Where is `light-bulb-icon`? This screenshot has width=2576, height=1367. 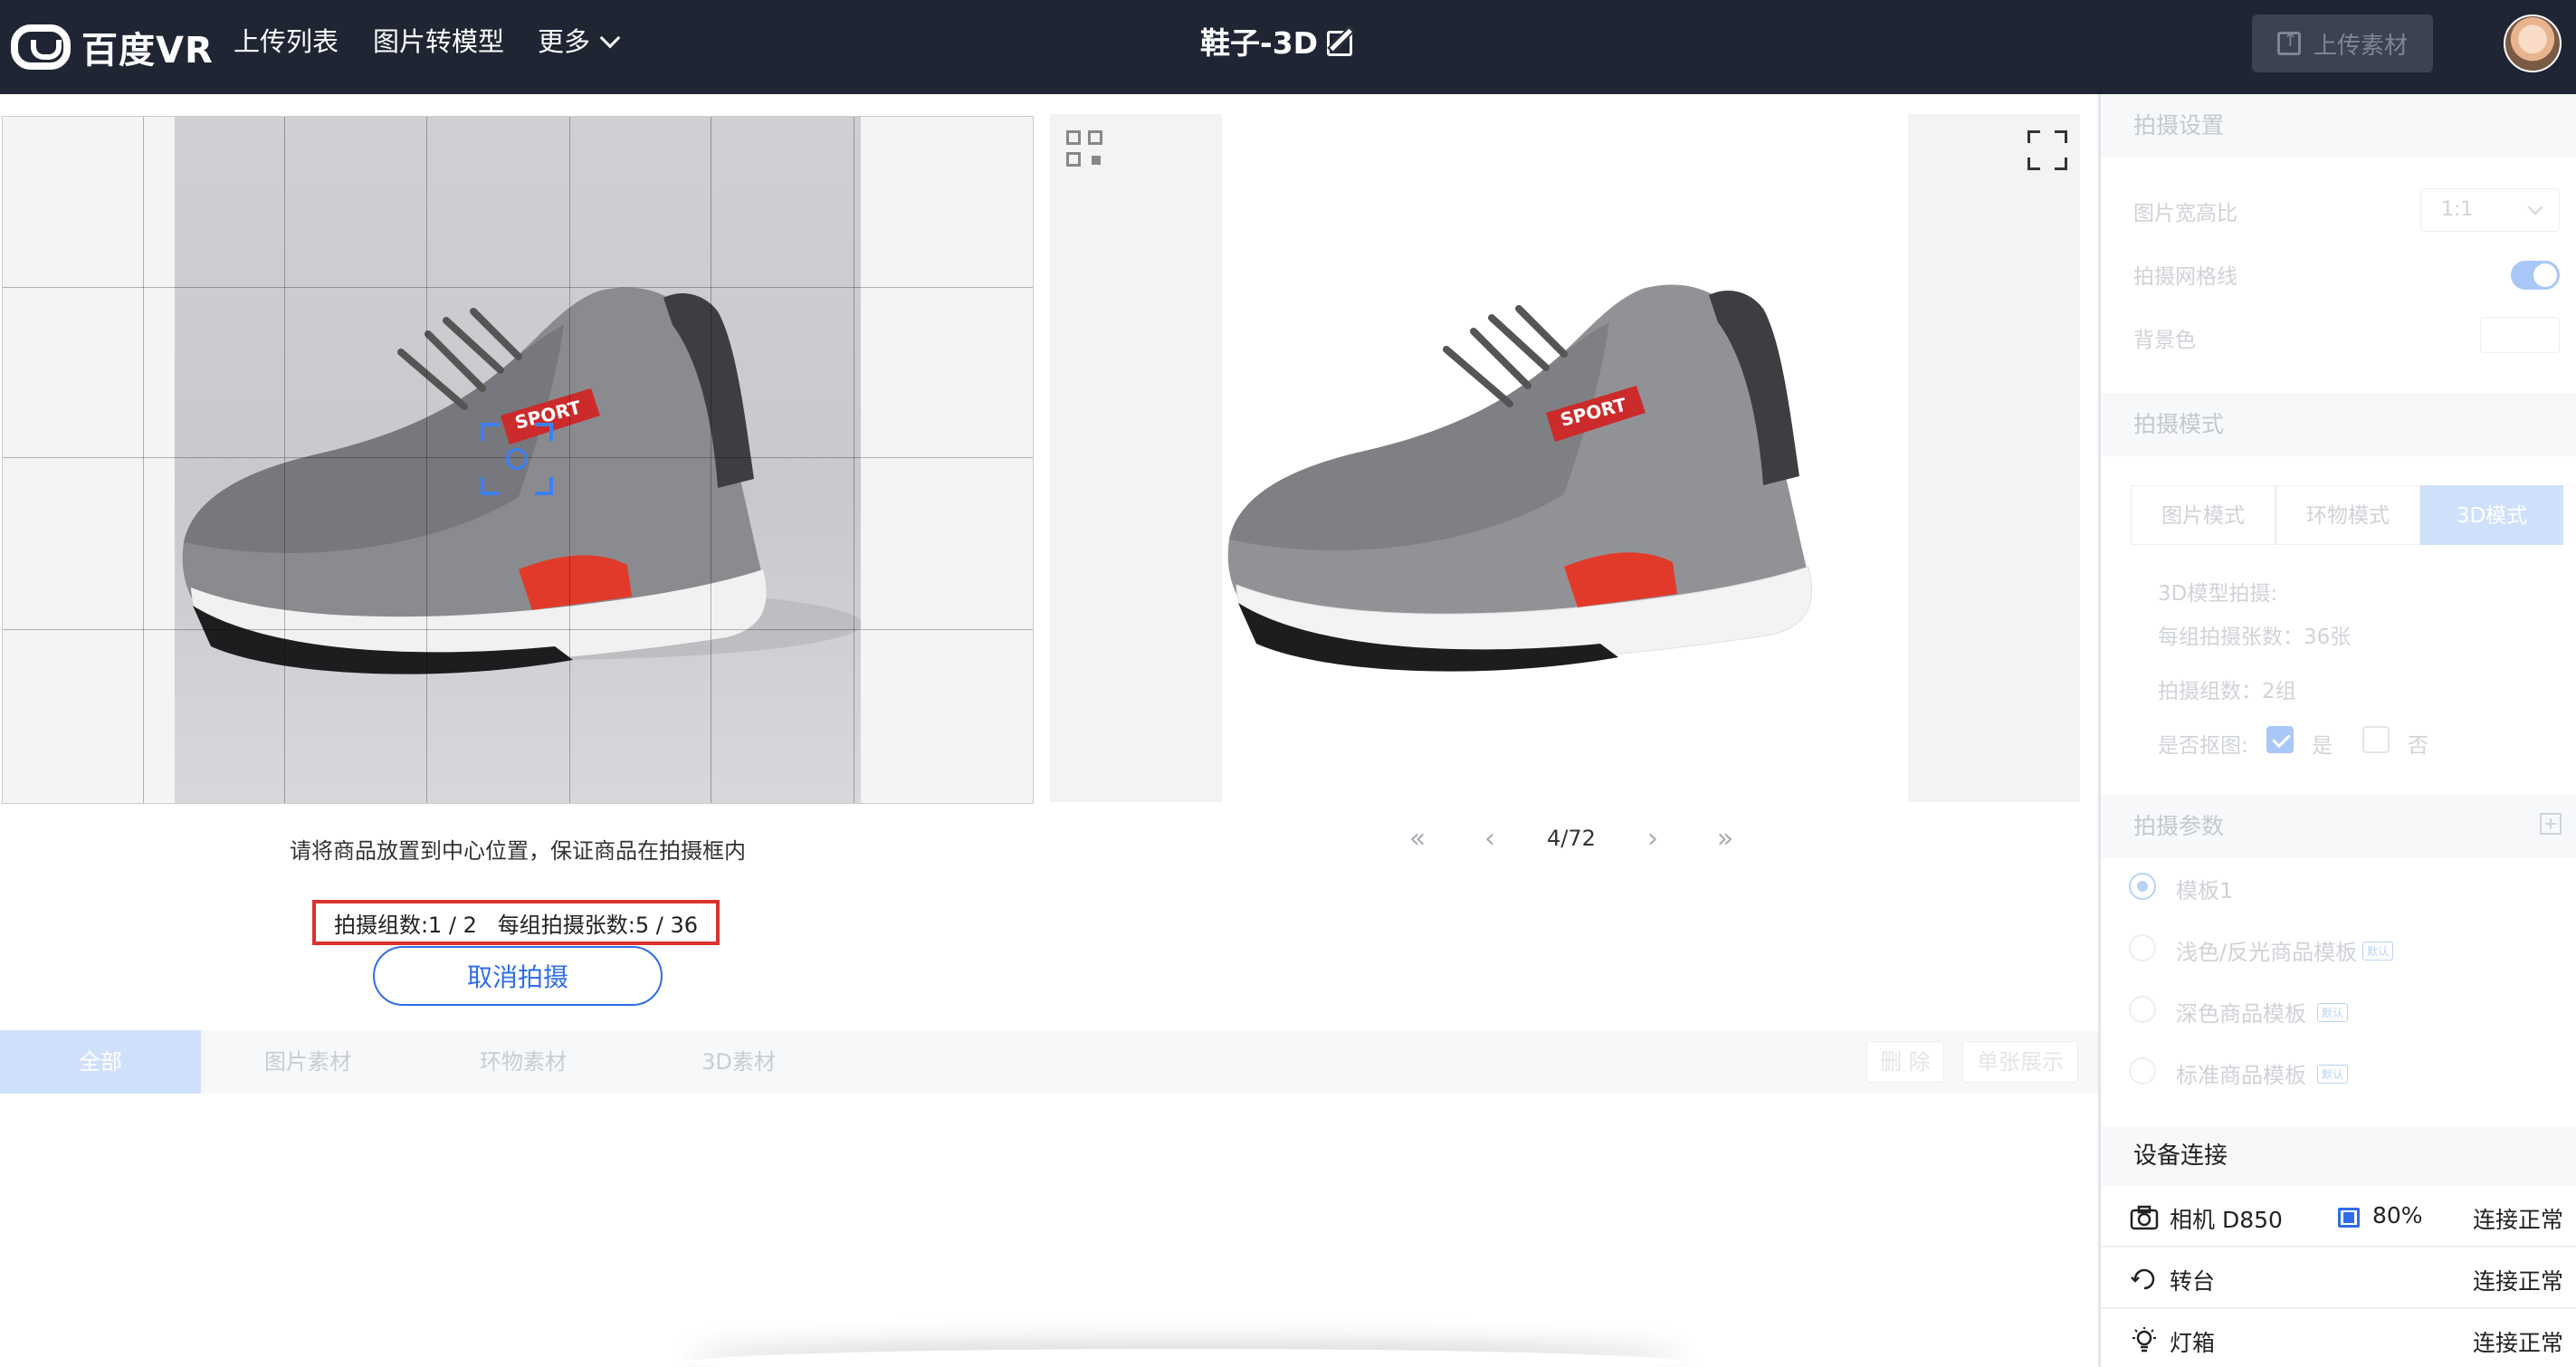
light-bulb-icon is located at coordinates (2144, 1340).